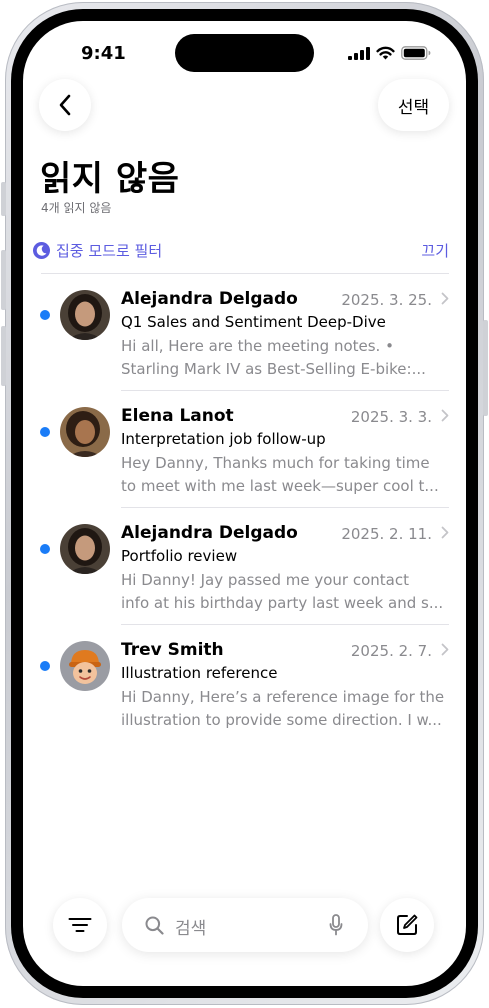  Describe the element at coordinates (244, 53) in the screenshot. I see `dynamic-island` at that location.